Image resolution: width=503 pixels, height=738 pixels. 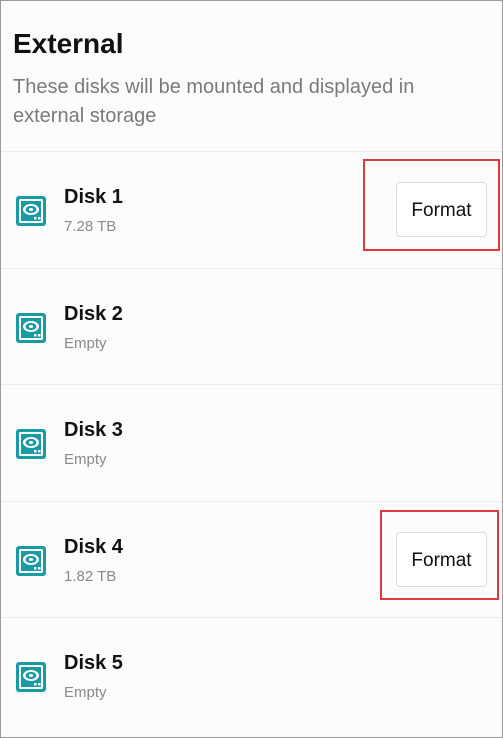 I want to click on disk-capacity: 1.82 TB, so click(x=90, y=576).